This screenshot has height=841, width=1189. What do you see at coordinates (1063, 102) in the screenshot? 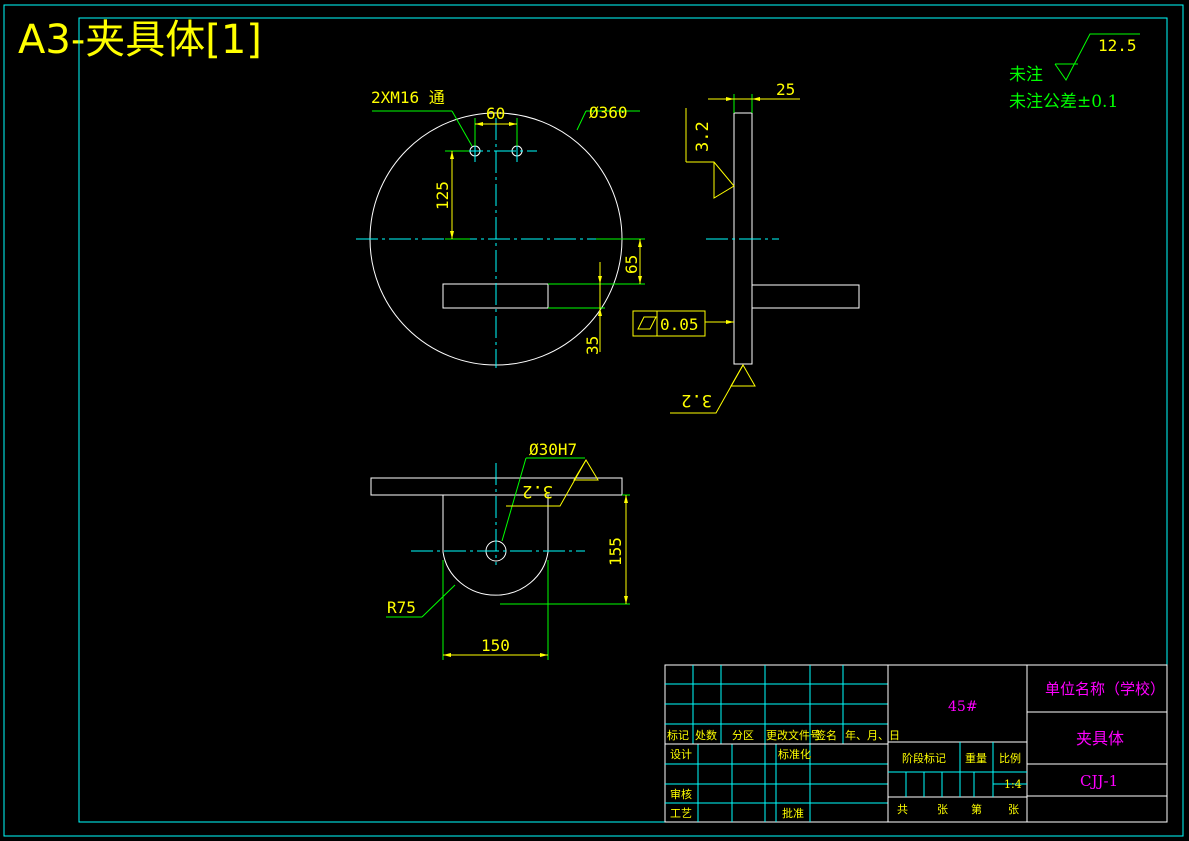
I see `tolerance-note: 未注公差±0.1` at bounding box center [1063, 102].